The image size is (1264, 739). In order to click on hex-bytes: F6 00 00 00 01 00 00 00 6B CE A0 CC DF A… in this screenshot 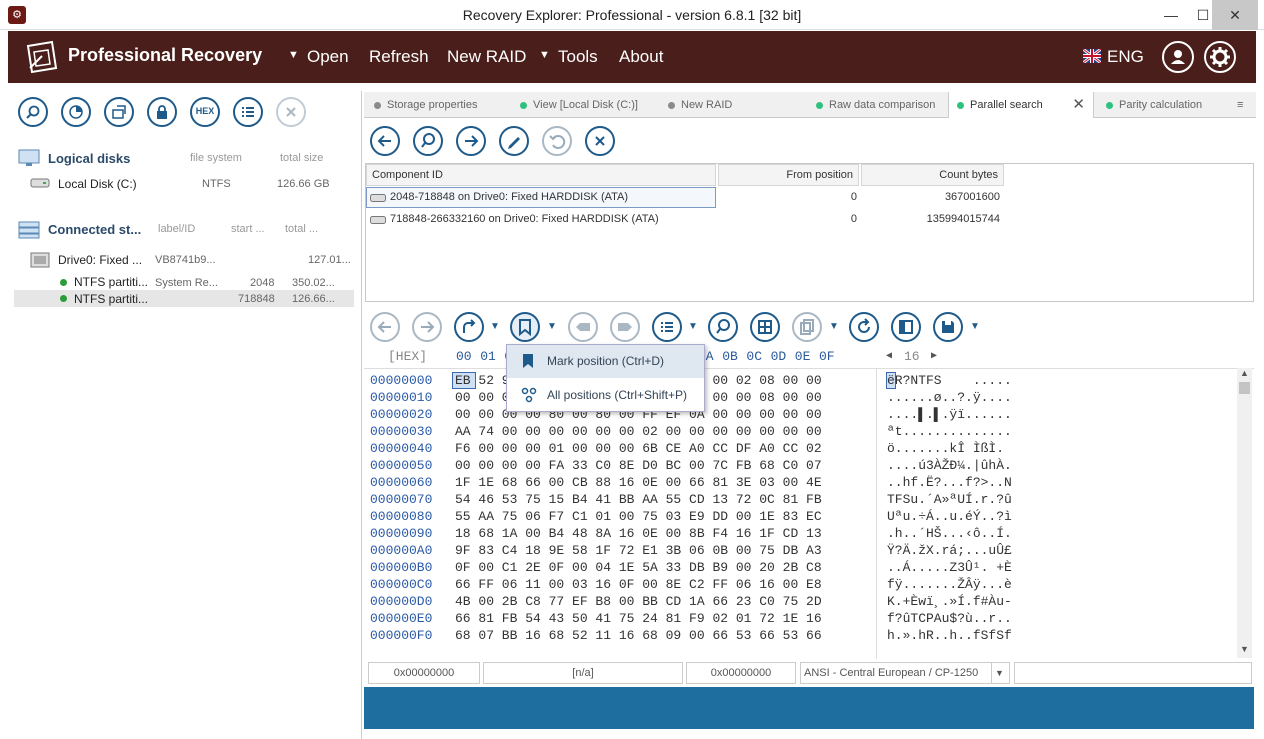, I will do `click(638, 448)`.